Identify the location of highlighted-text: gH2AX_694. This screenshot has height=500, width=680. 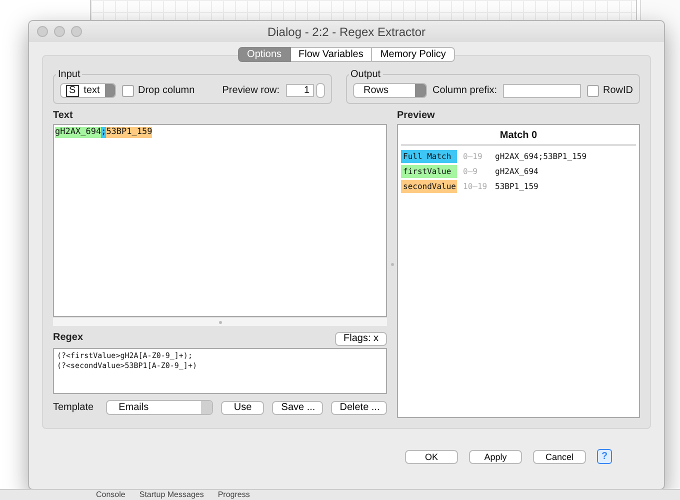
(78, 132).